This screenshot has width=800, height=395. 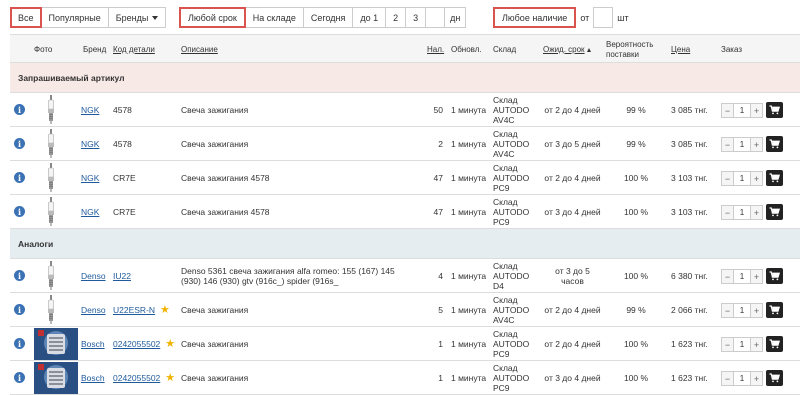 What do you see at coordinates (134, 310) in the screenshot?
I see `part-code: U22ESR-N` at bounding box center [134, 310].